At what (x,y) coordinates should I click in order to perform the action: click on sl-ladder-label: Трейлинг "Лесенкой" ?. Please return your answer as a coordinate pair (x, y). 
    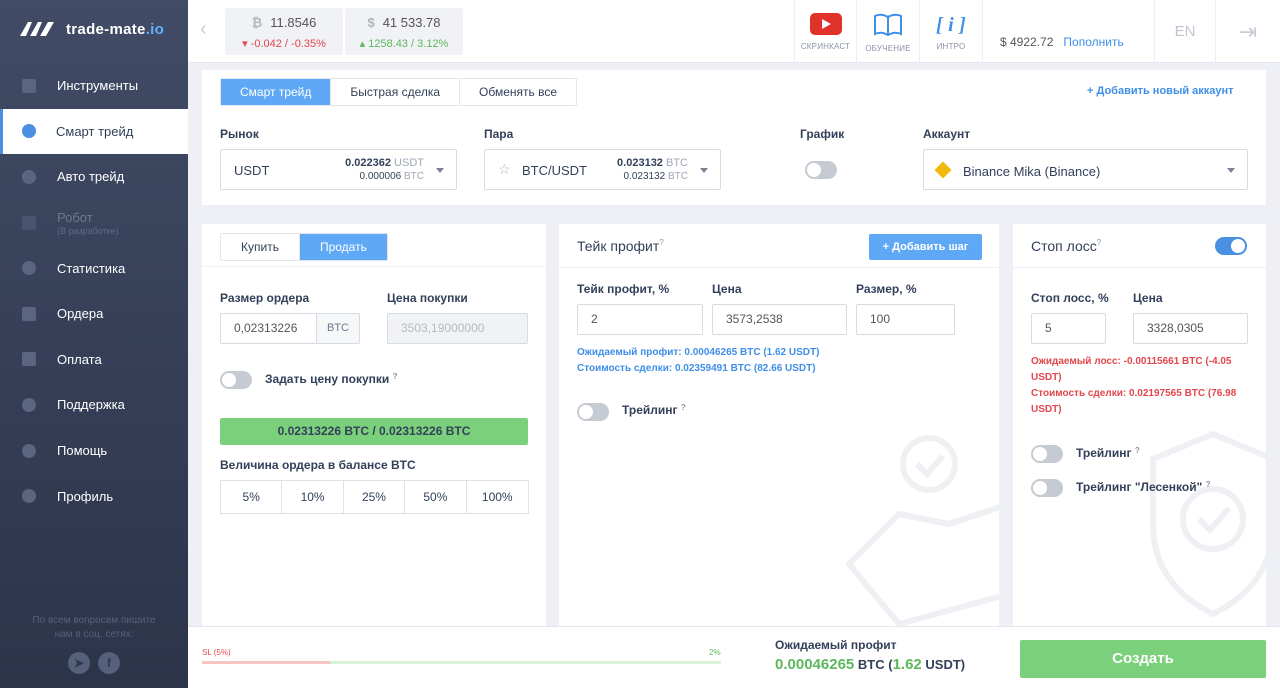
    Looking at the image, I should click on (1143, 487).